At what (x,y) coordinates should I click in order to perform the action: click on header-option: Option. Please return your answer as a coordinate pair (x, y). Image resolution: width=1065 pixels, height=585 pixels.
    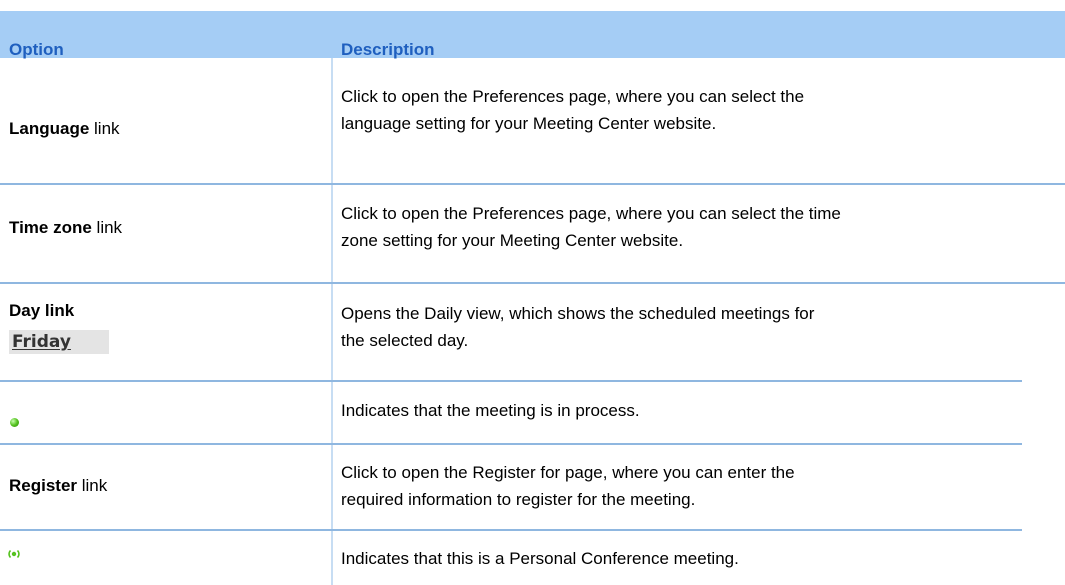
    Looking at the image, I should click on (36, 49).